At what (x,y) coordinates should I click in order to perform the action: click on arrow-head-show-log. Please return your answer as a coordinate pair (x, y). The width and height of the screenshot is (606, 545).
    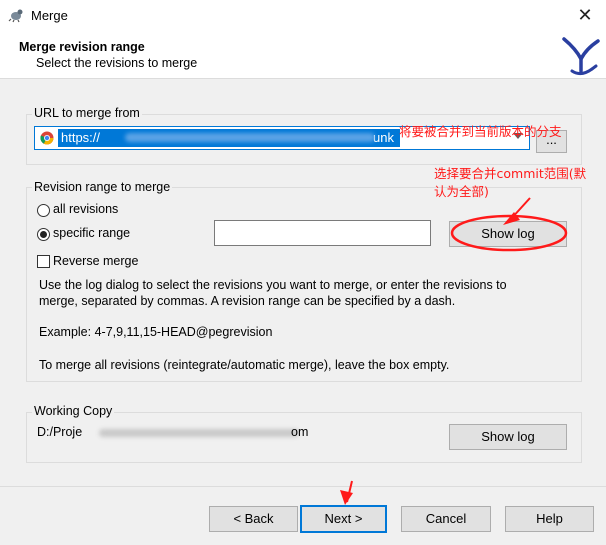
    Looking at the image, I should click on (511, 218).